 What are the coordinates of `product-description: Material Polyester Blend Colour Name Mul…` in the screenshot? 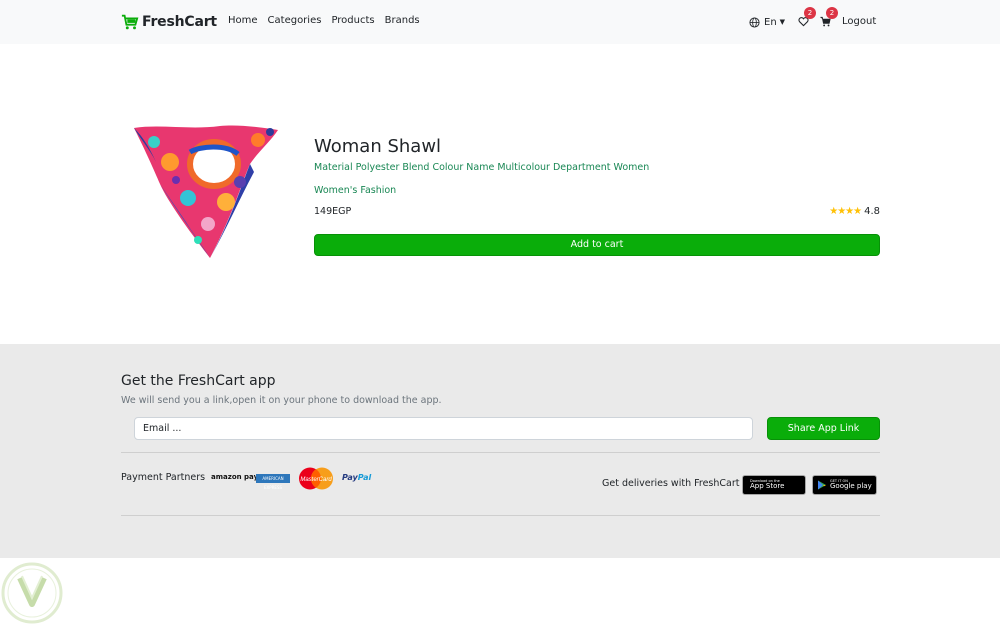 It's located at (482, 167).